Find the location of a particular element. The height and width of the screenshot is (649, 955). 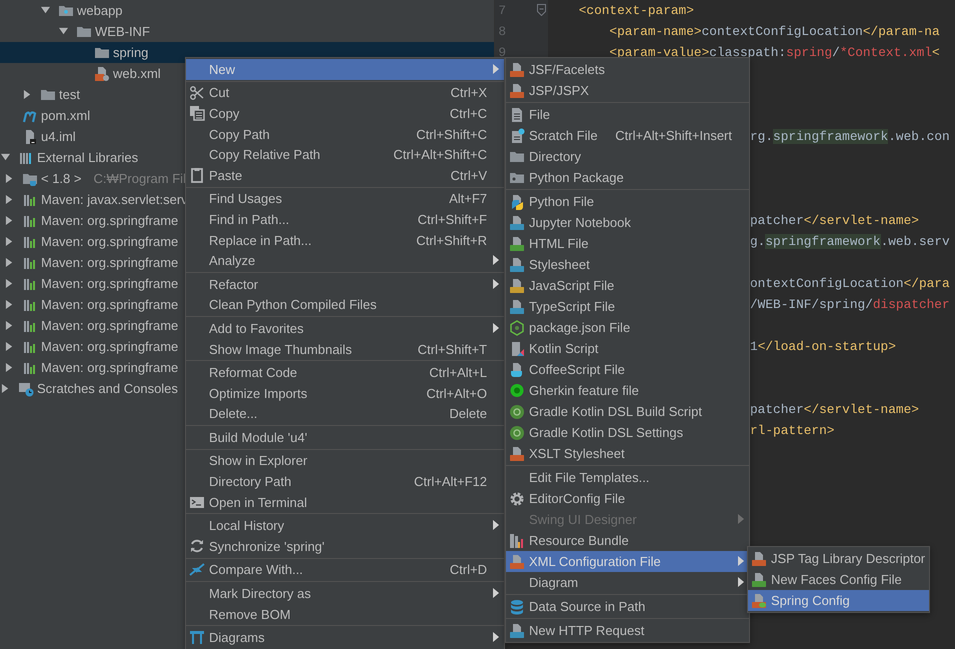

menu-label: Copy Path is located at coordinates (240, 134).